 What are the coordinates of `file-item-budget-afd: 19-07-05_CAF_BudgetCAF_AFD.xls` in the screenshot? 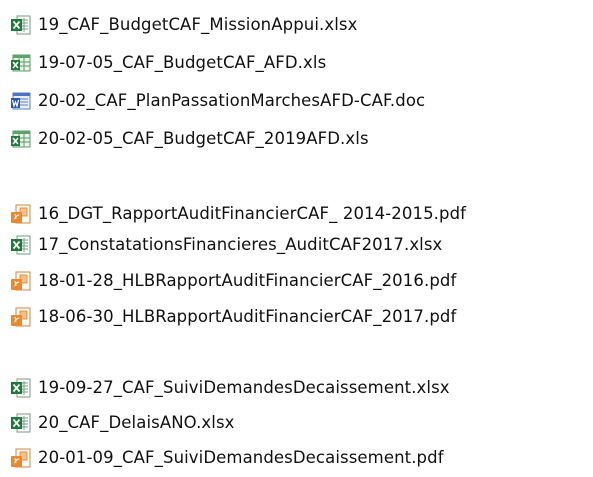 It's located at (168, 63).